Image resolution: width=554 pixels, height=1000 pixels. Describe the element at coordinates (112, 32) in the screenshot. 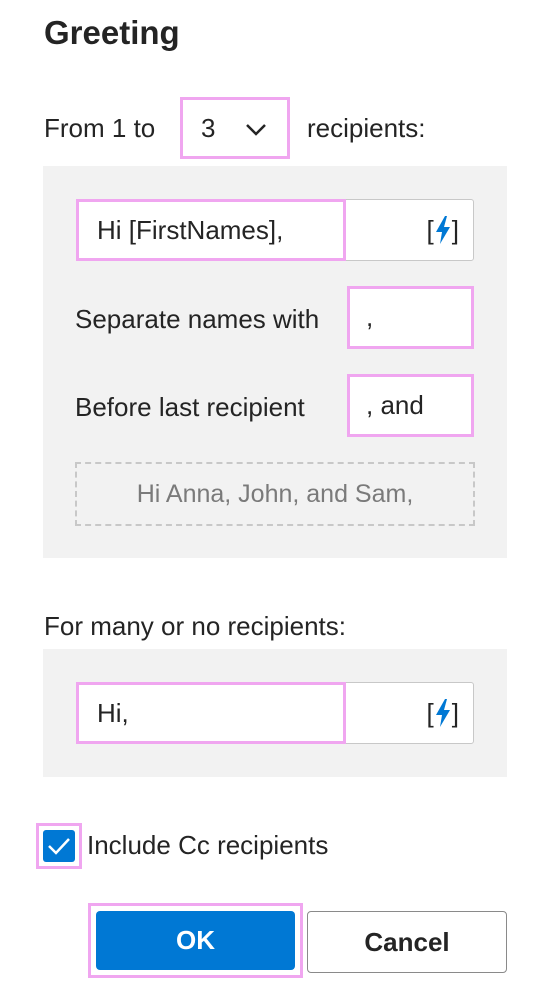

I see `dialog-title: Greeting` at that location.